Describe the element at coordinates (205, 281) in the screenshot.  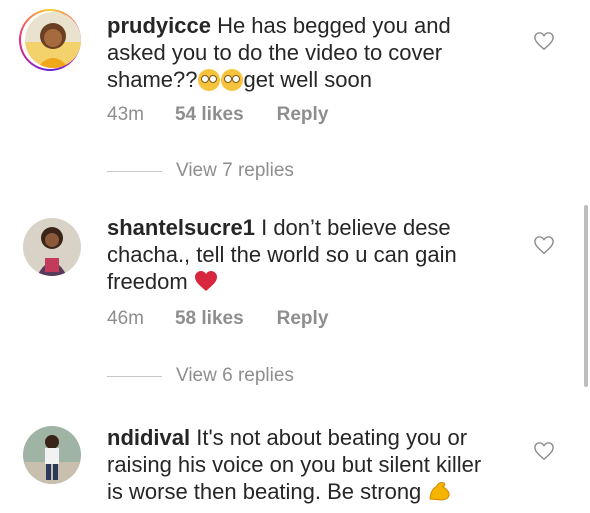
I see `red-heart-icon` at that location.